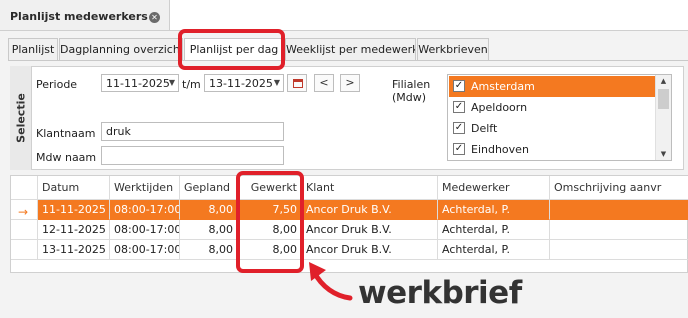 This screenshot has height=318, width=688. Describe the element at coordinates (192, 131) in the screenshot. I see `klantnaam-field: druk` at that location.